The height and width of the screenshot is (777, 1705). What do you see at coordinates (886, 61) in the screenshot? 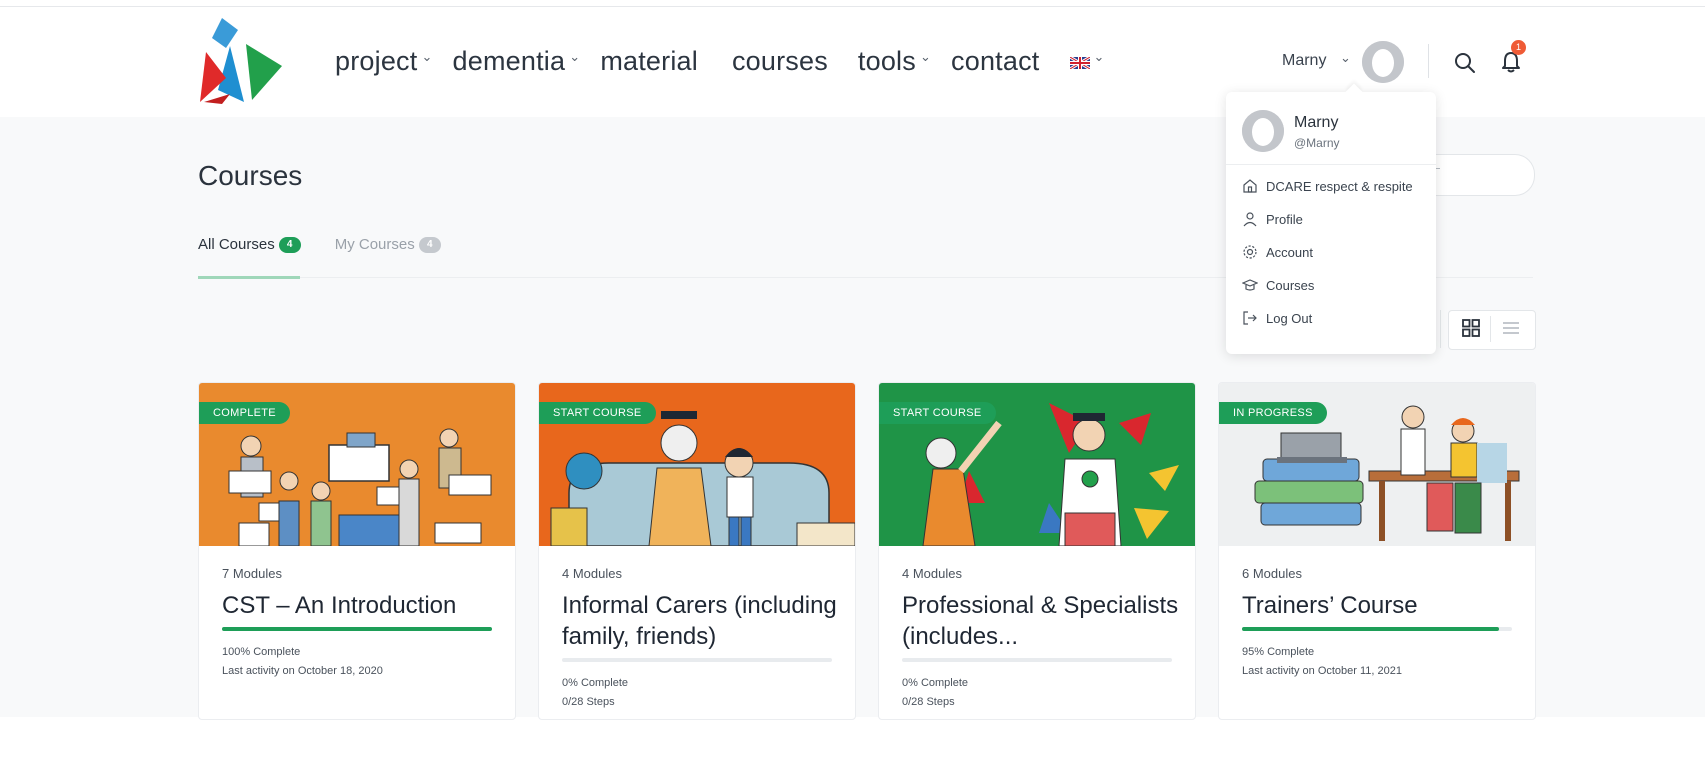
I see `nav-item-label: tools` at bounding box center [886, 61].